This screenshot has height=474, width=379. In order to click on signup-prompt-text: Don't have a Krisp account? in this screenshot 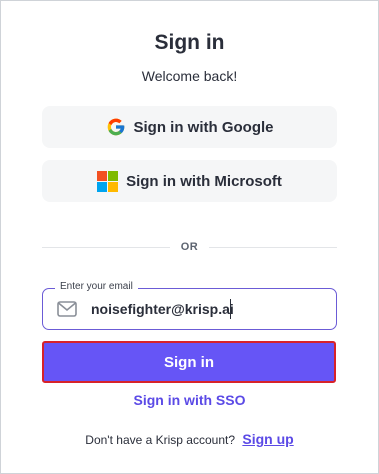, I will do `click(160, 440)`.